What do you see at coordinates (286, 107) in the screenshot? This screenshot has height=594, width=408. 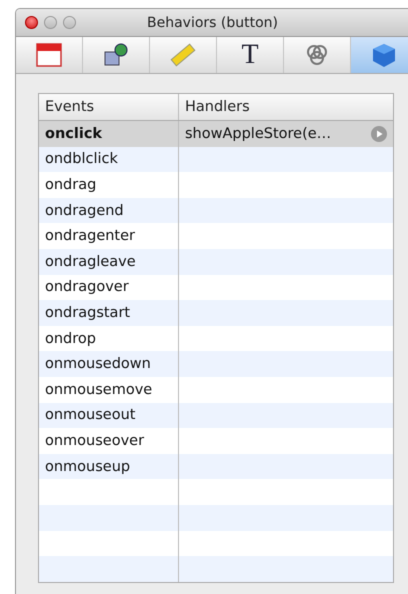 I see `column-header: Handlers` at bounding box center [286, 107].